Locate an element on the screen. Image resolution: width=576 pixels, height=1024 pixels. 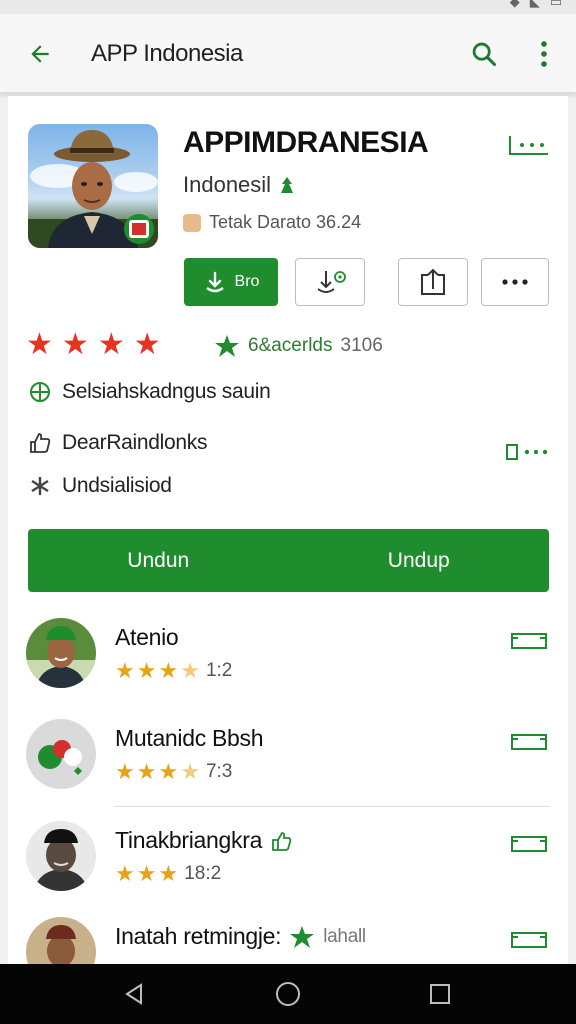
more-horiz-icon is located at coordinates (515, 282).